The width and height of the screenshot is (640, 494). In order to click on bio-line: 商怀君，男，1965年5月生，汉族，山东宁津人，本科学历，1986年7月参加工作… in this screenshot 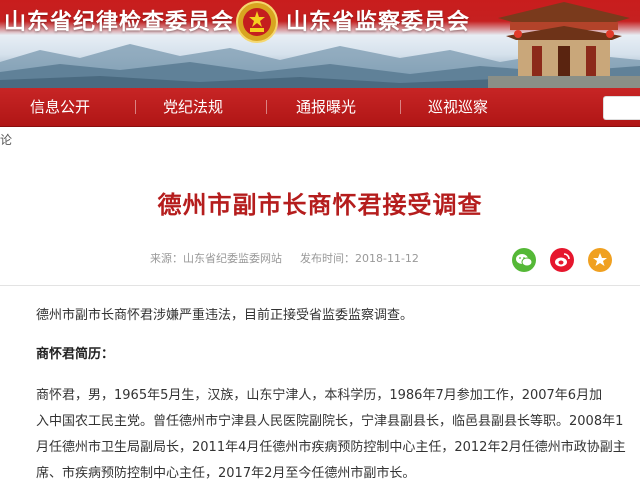, I will do `click(319, 395)`.